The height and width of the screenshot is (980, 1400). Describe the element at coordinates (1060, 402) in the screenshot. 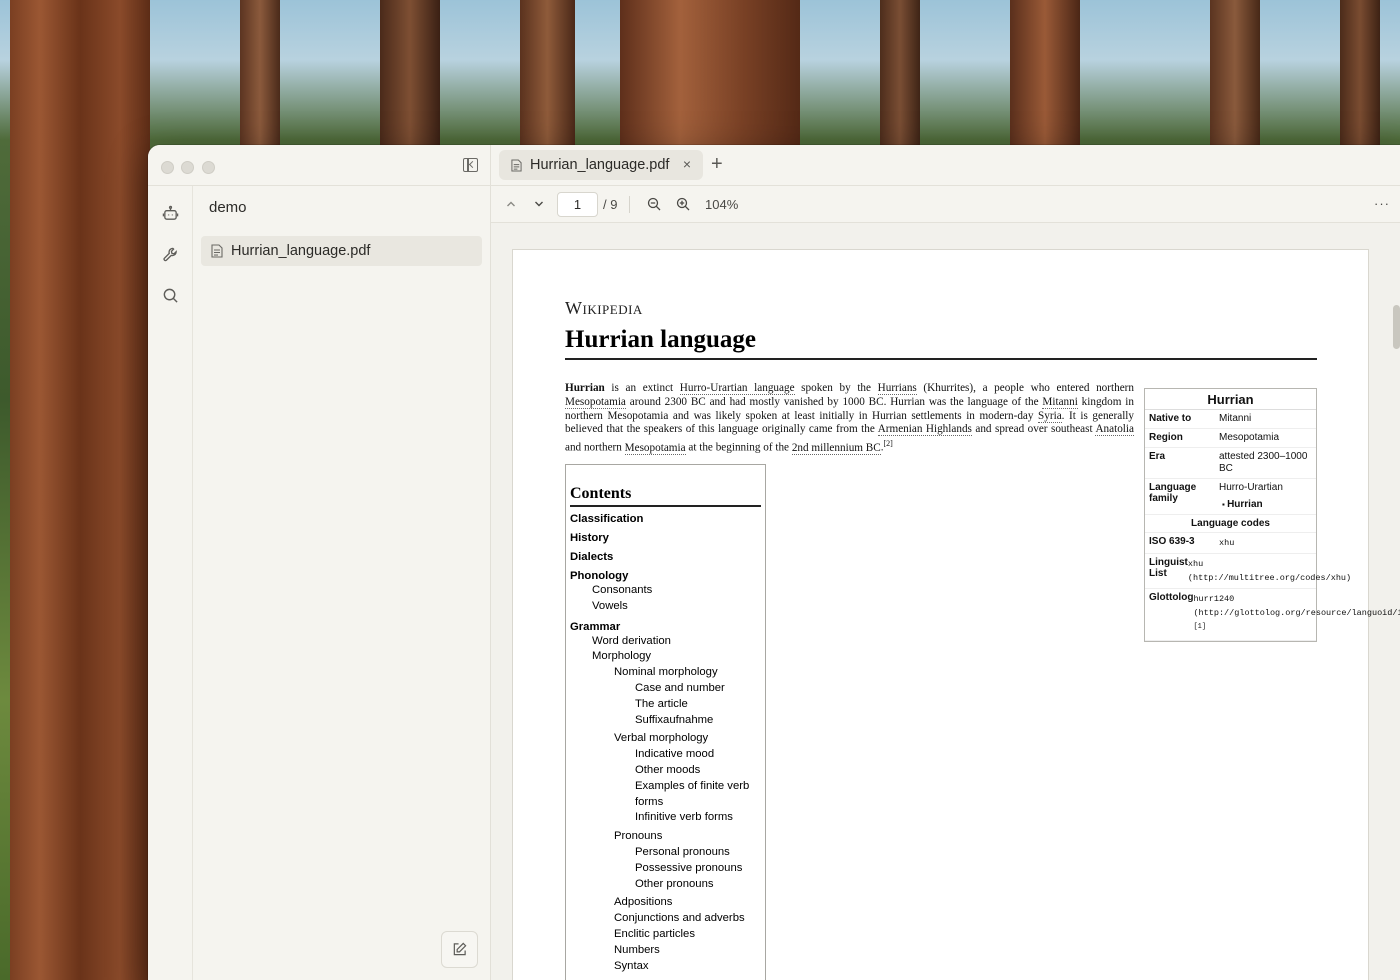

I see `intro-link: Mitanni` at that location.